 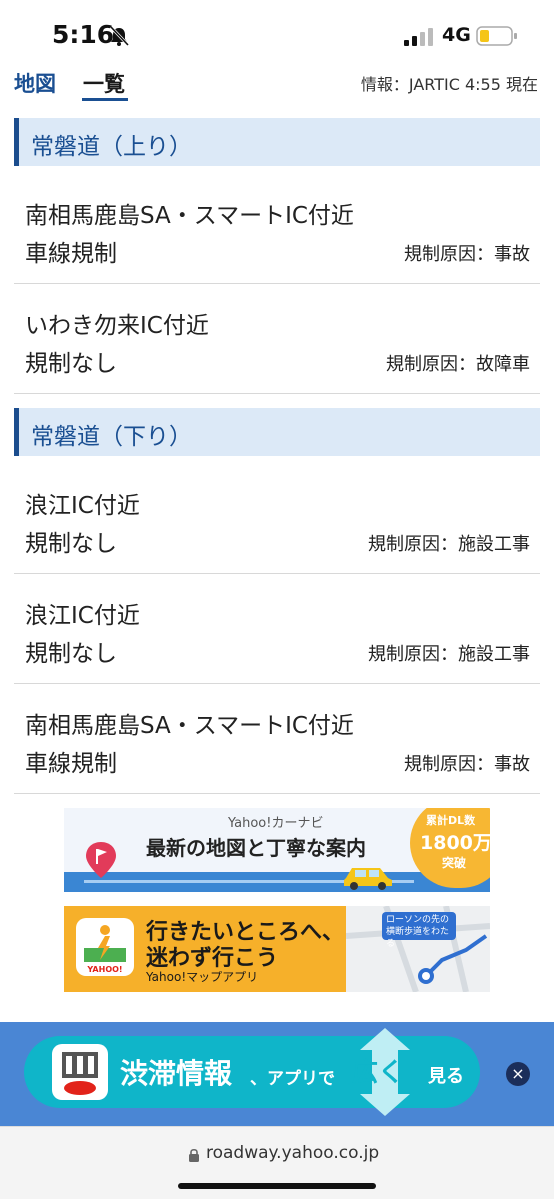 What do you see at coordinates (202, 977) in the screenshot?
I see `banner-line3: Yahoo!マップアプリ` at bounding box center [202, 977].